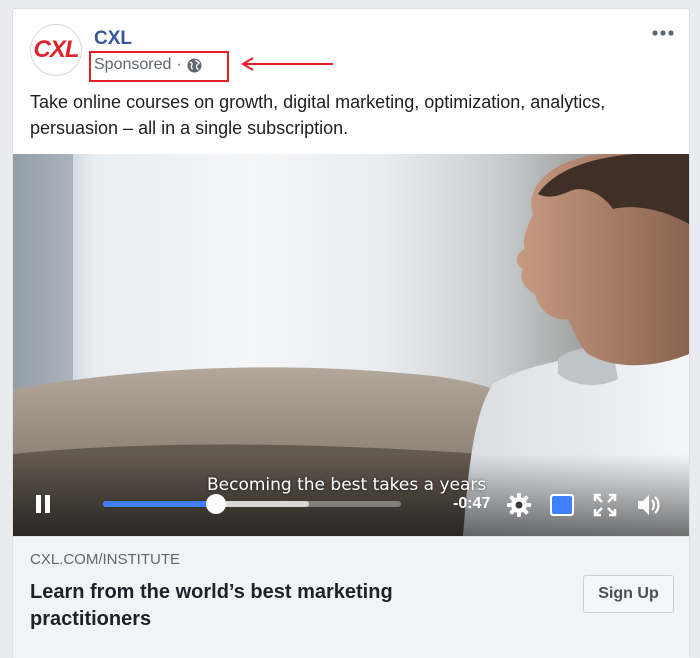 The image size is (700, 658). Describe the element at coordinates (159, 66) in the screenshot. I see `annotation-highlight-box` at that location.